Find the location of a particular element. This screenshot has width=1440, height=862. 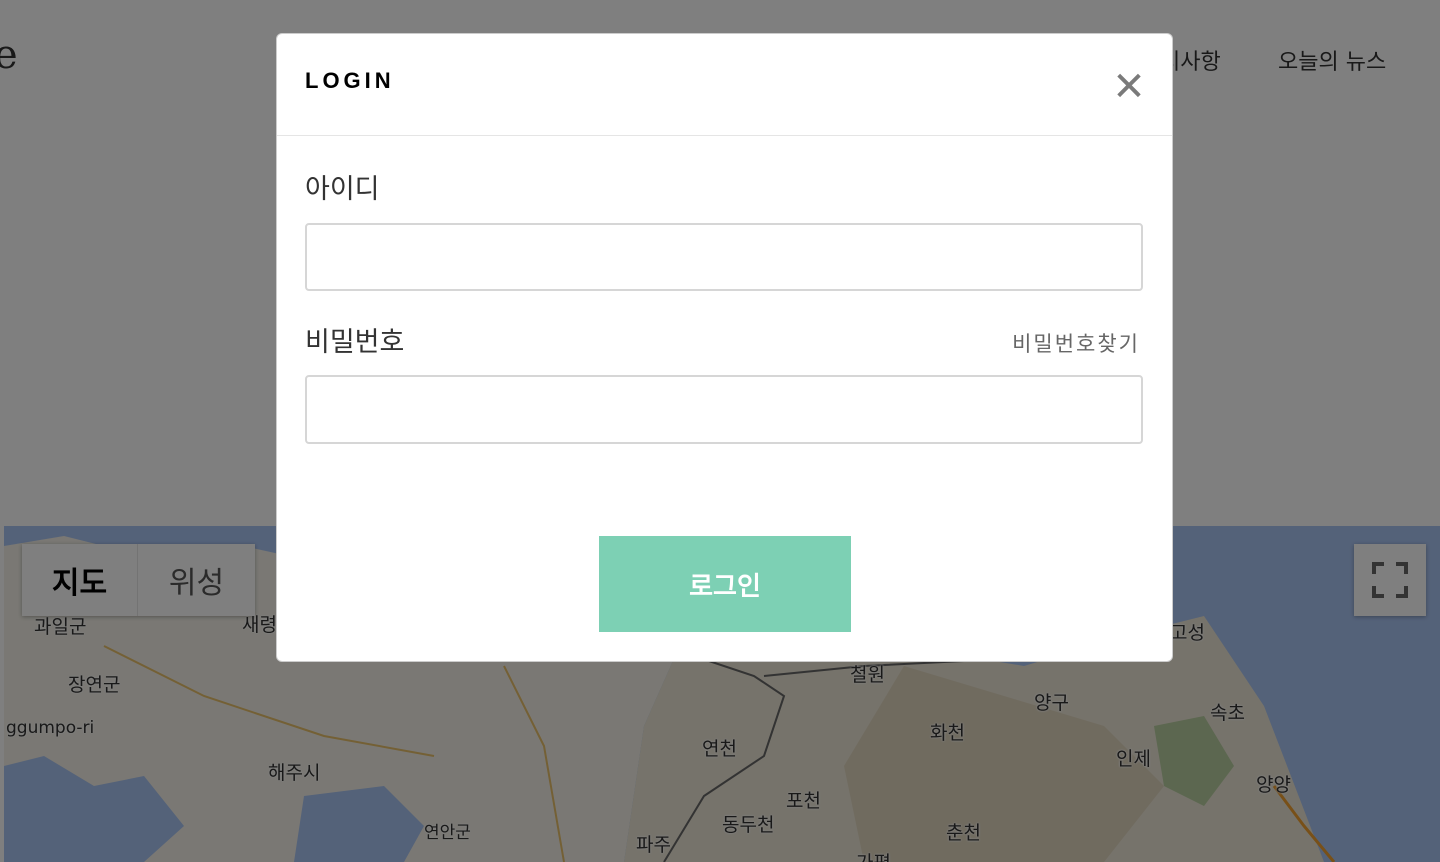

close-button: ✕ is located at coordinates (1129, 87).